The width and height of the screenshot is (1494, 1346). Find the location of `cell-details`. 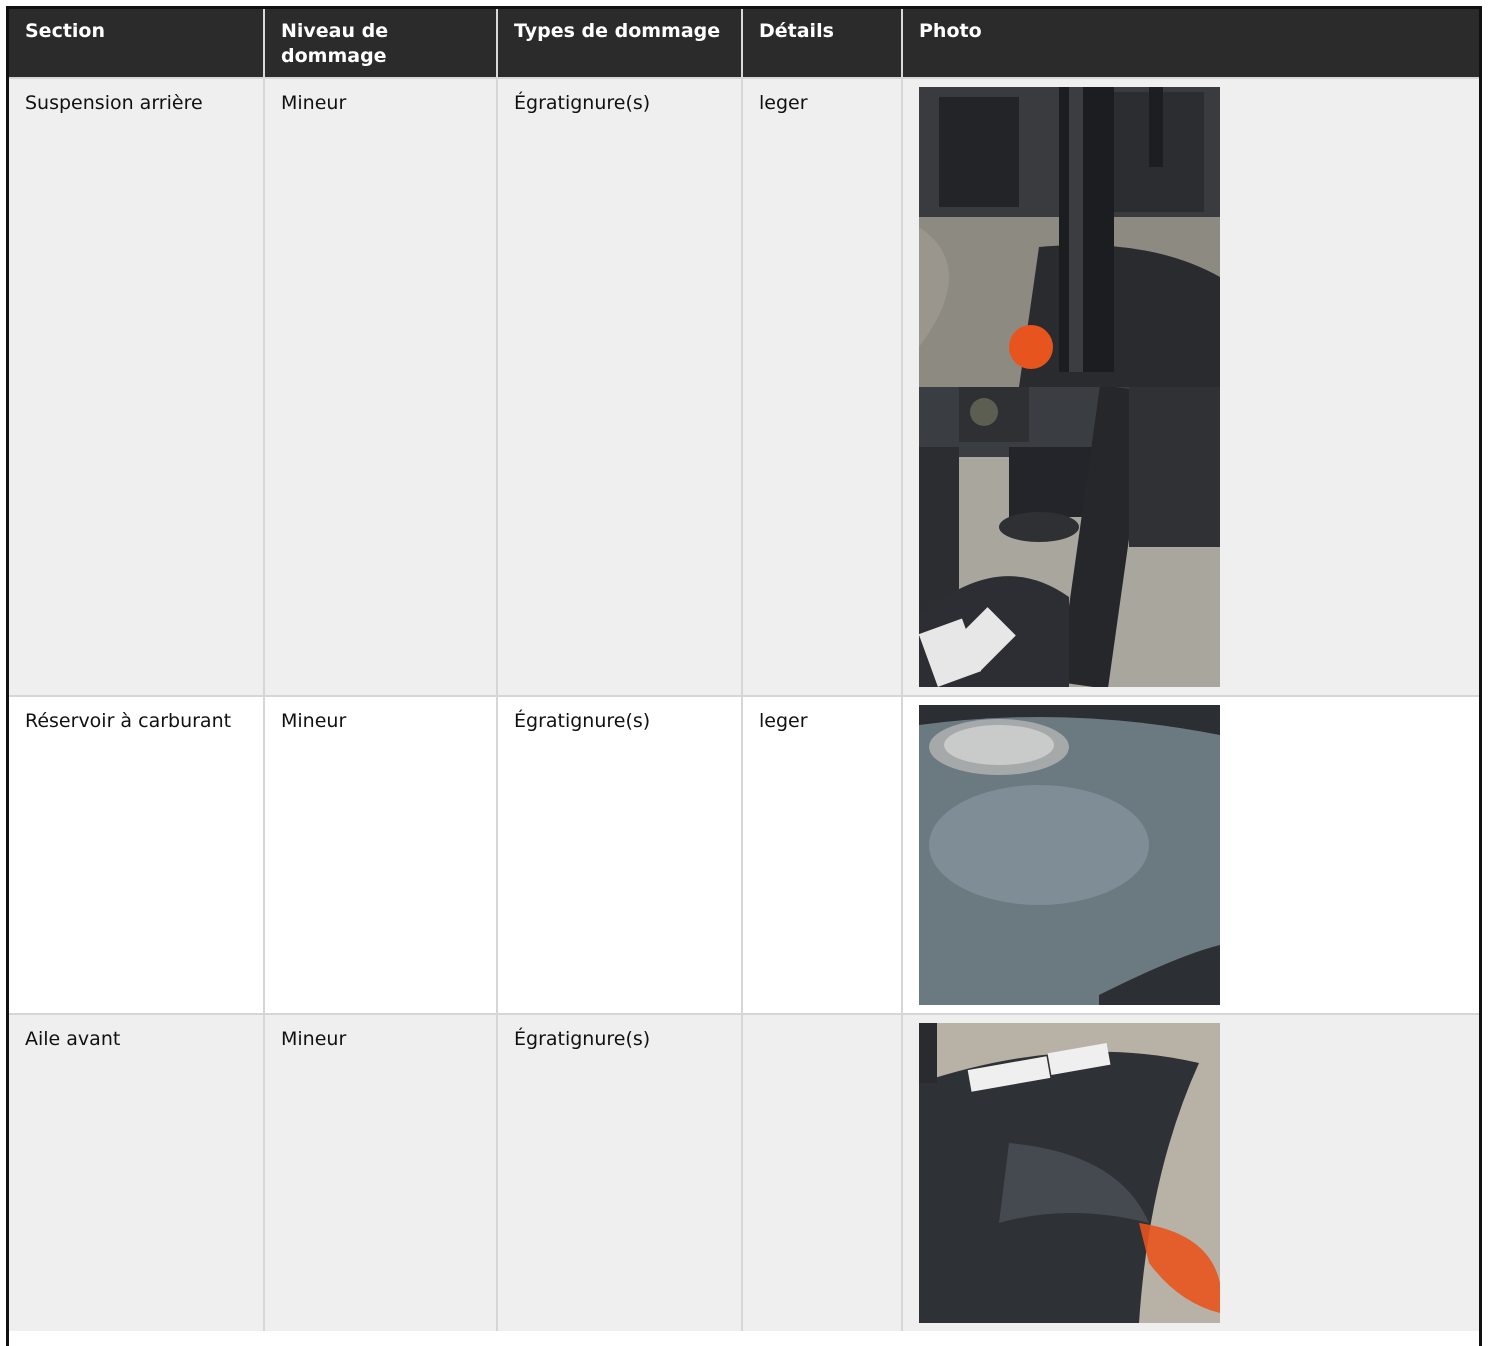

cell-details is located at coordinates (822, 1172).